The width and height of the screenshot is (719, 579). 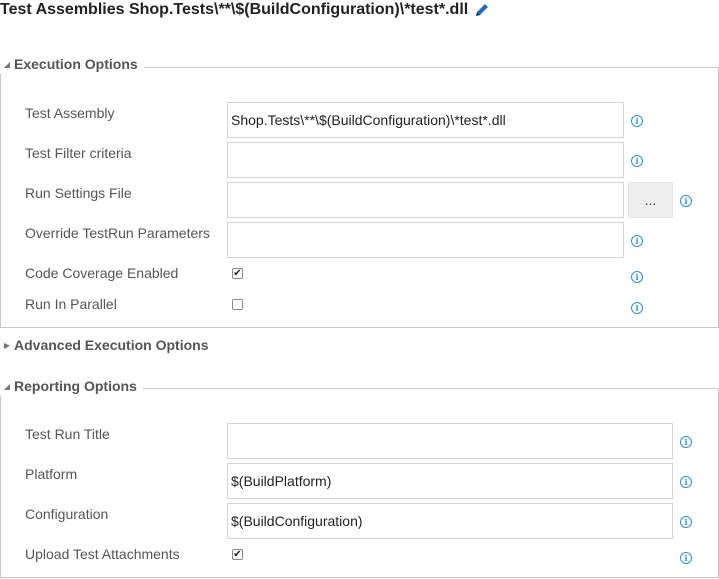 What do you see at coordinates (111, 345) in the screenshot?
I see `advanced-options-heading: Advanced Execution Options` at bounding box center [111, 345].